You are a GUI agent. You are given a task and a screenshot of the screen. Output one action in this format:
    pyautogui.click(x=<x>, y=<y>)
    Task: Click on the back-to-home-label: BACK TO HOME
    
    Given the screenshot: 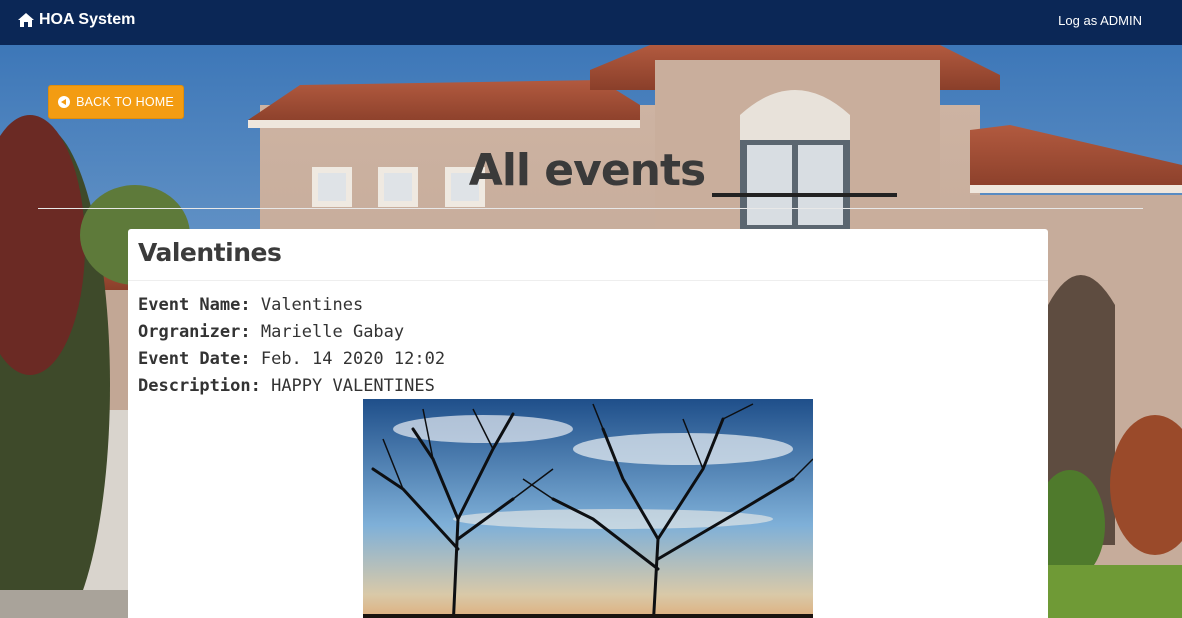 What is the action you would take?
    pyautogui.click(x=125, y=102)
    